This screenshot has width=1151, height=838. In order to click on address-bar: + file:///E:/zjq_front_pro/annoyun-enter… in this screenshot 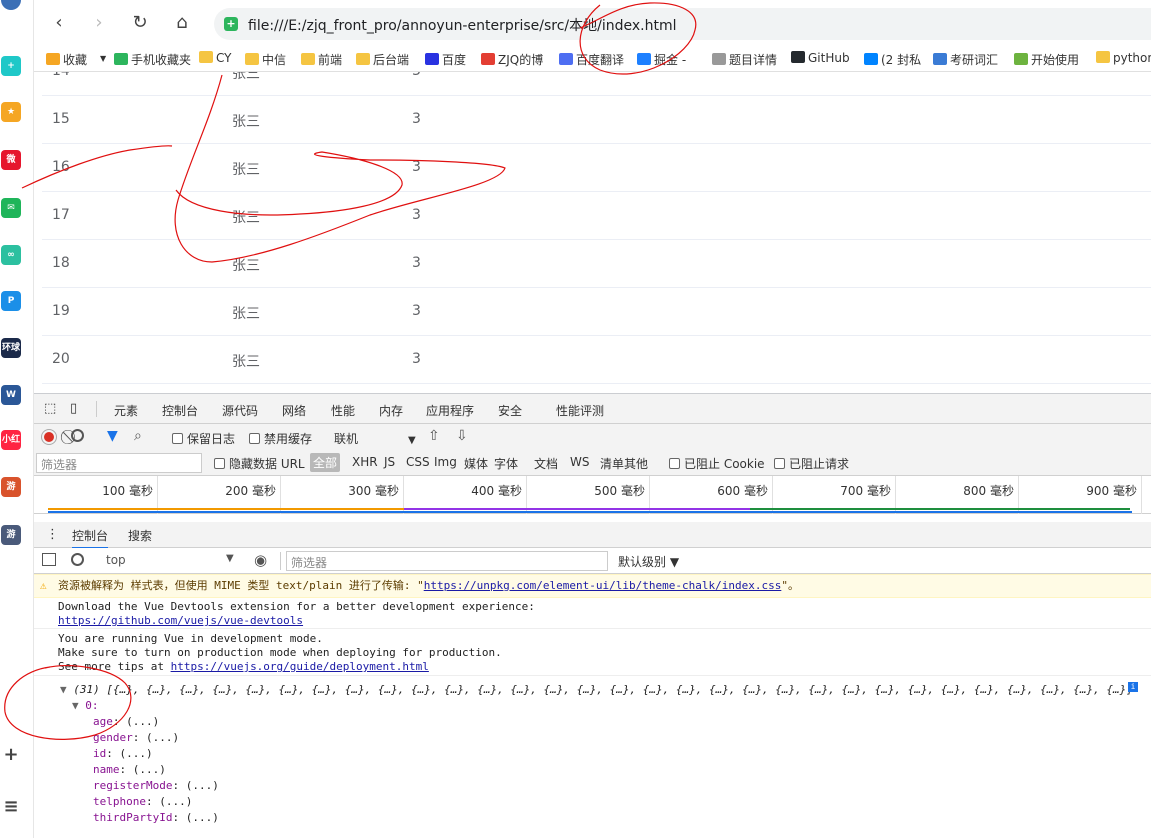, I will do `click(682, 24)`.